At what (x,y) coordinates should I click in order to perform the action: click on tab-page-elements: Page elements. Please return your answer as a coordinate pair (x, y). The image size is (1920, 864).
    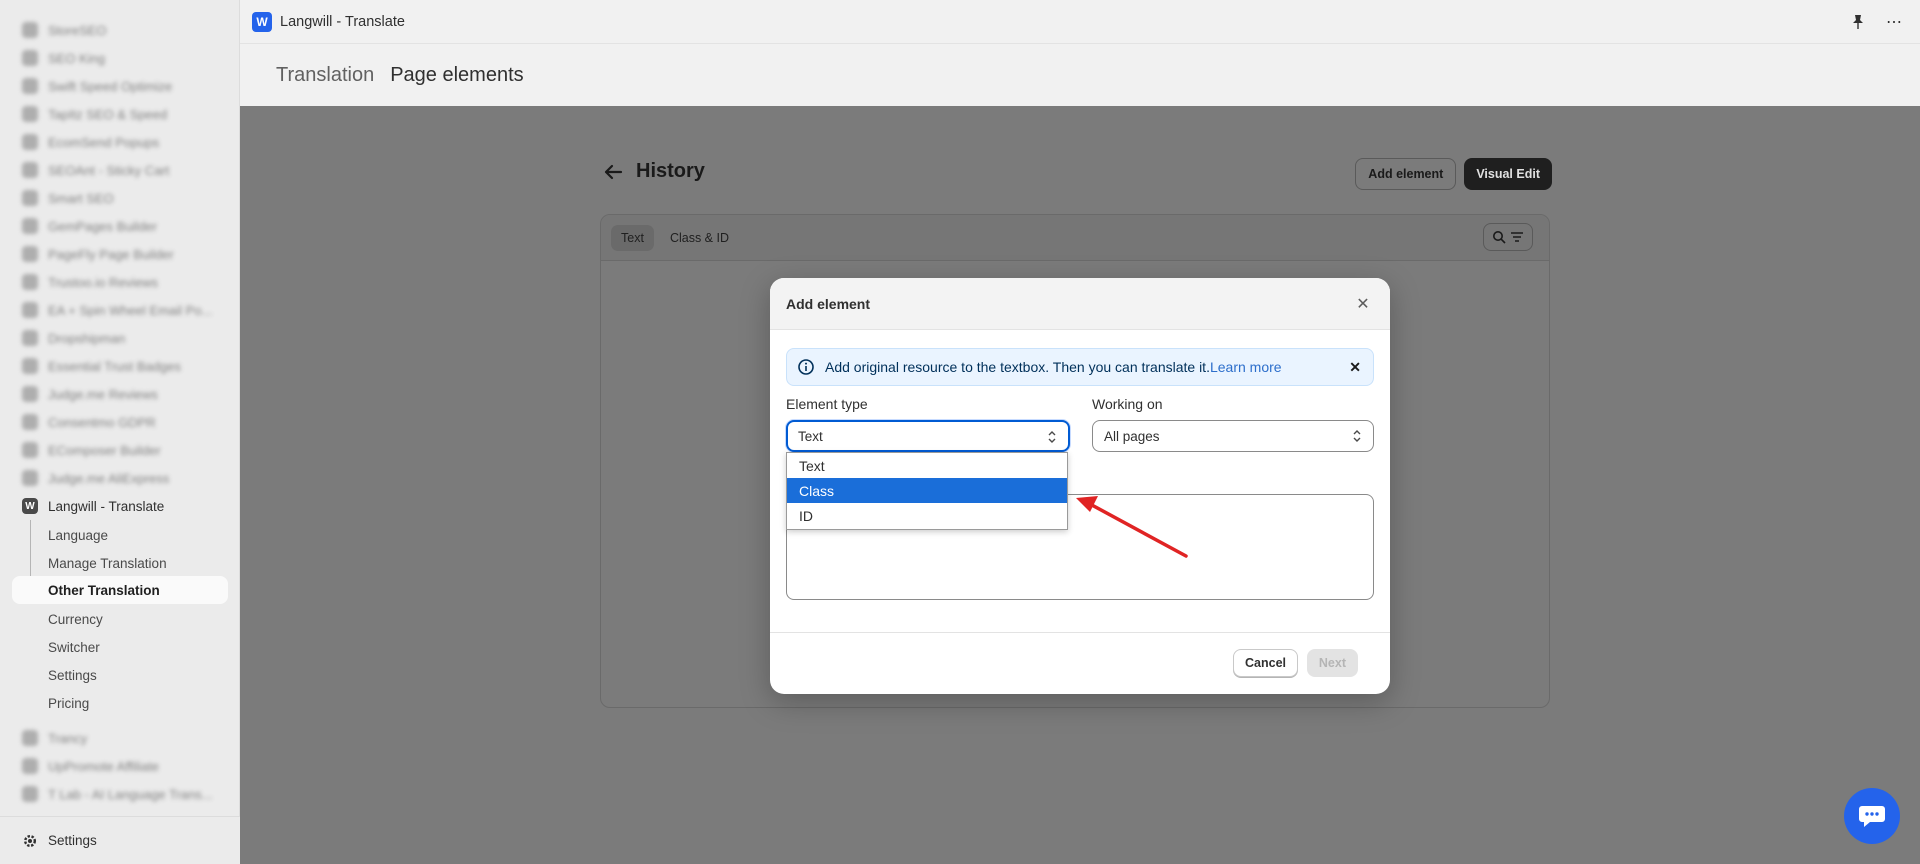
    Looking at the image, I should click on (456, 75).